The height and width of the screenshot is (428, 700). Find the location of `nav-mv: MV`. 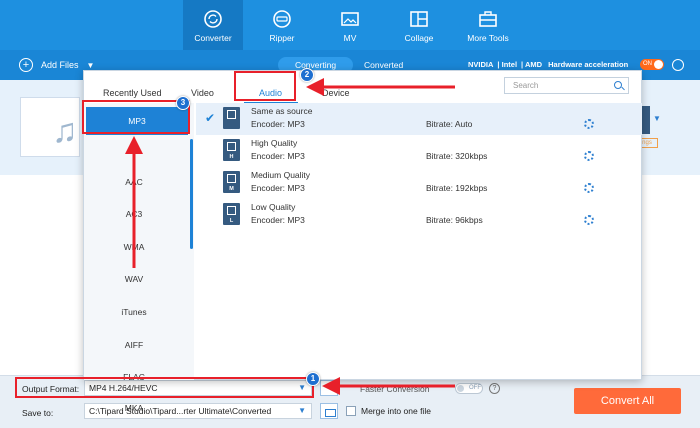

nav-mv: MV is located at coordinates (350, 25).